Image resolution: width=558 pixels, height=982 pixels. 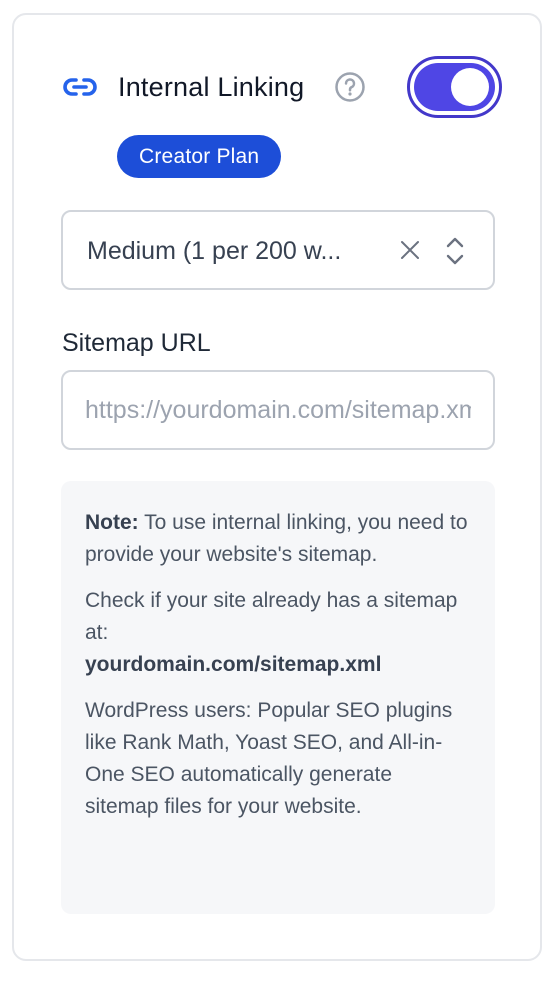 I want to click on creator-plan-badge: Creator Plan, so click(x=199, y=156).